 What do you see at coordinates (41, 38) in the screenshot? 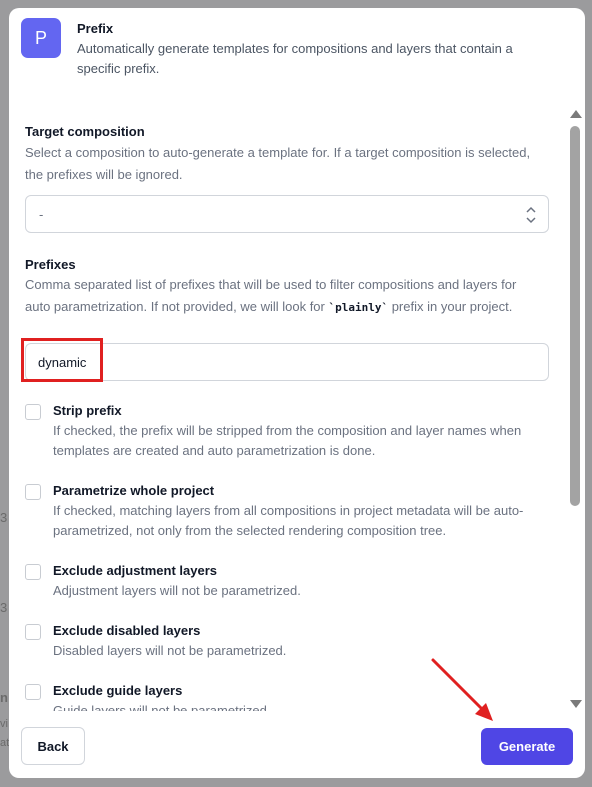
I see `avatar: P` at bounding box center [41, 38].